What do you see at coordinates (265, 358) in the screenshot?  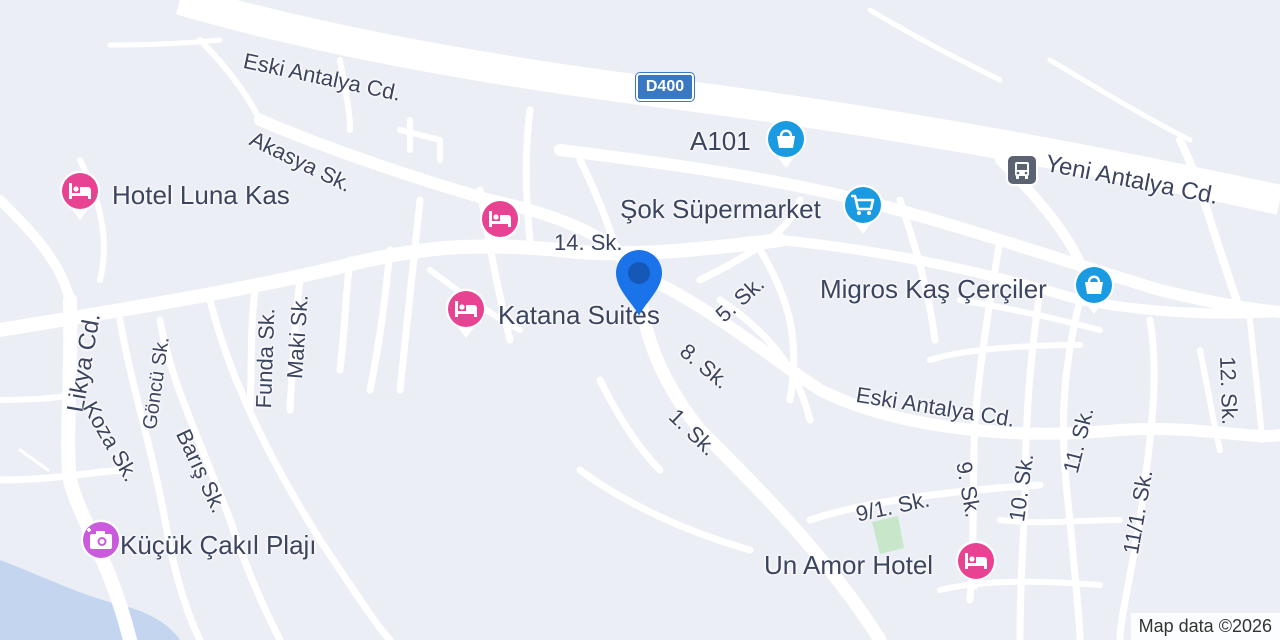 I see `street-label-funda: Funda Sk.` at bounding box center [265, 358].